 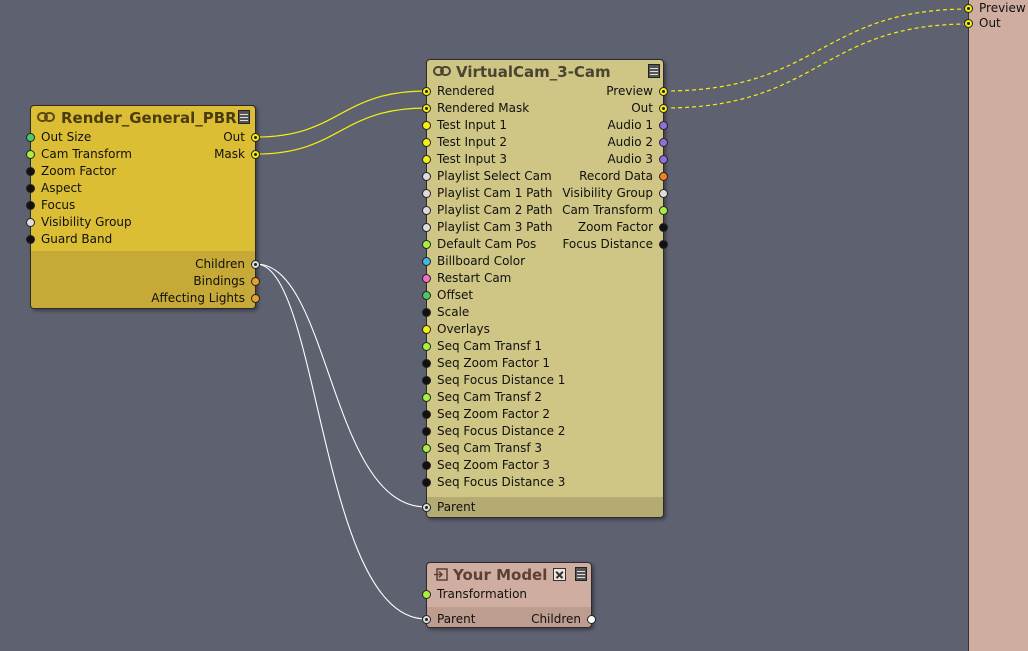 I want to click on close-icon, so click(x=559, y=574).